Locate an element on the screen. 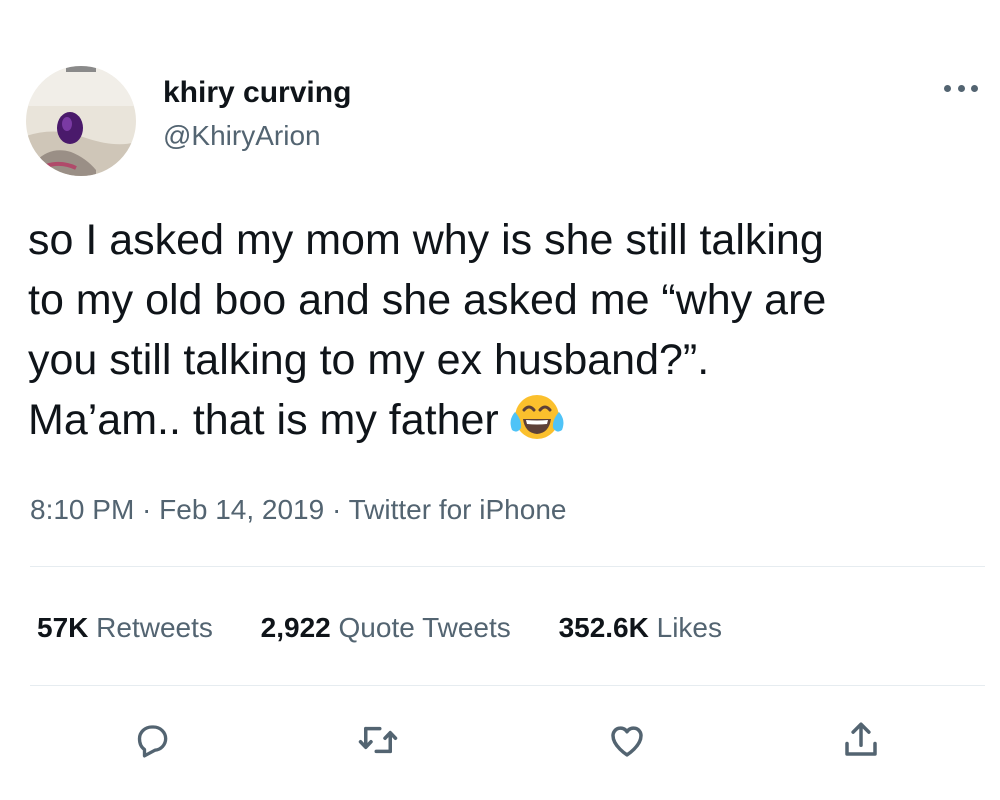 The image size is (1000, 800). likes-label: Likes is located at coordinates (689, 627).